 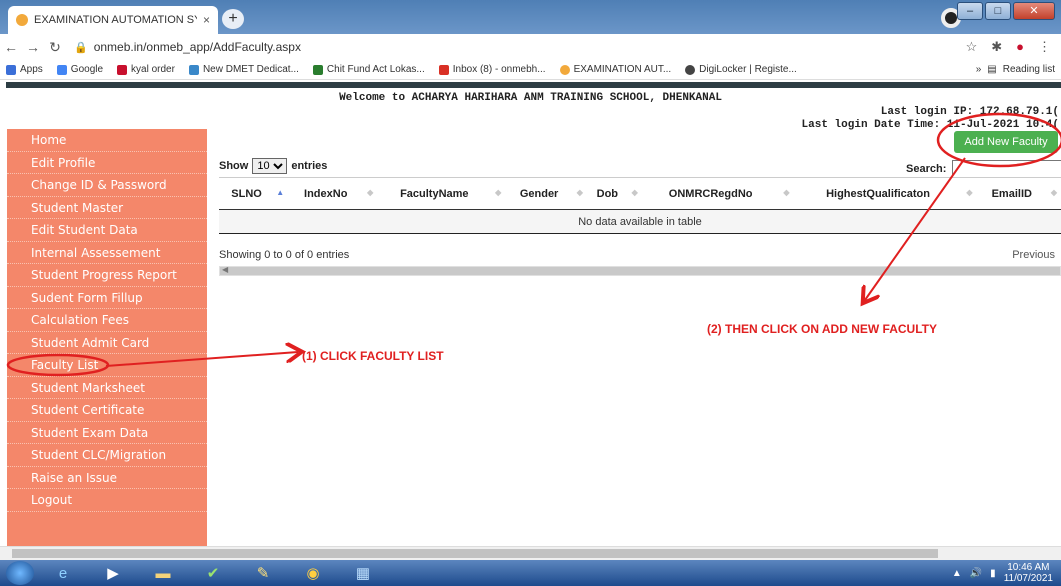 I want to click on url-field: 🔒 onmeb.in/onmeb_app/AddFaculty.aspx, so click(x=520, y=47).